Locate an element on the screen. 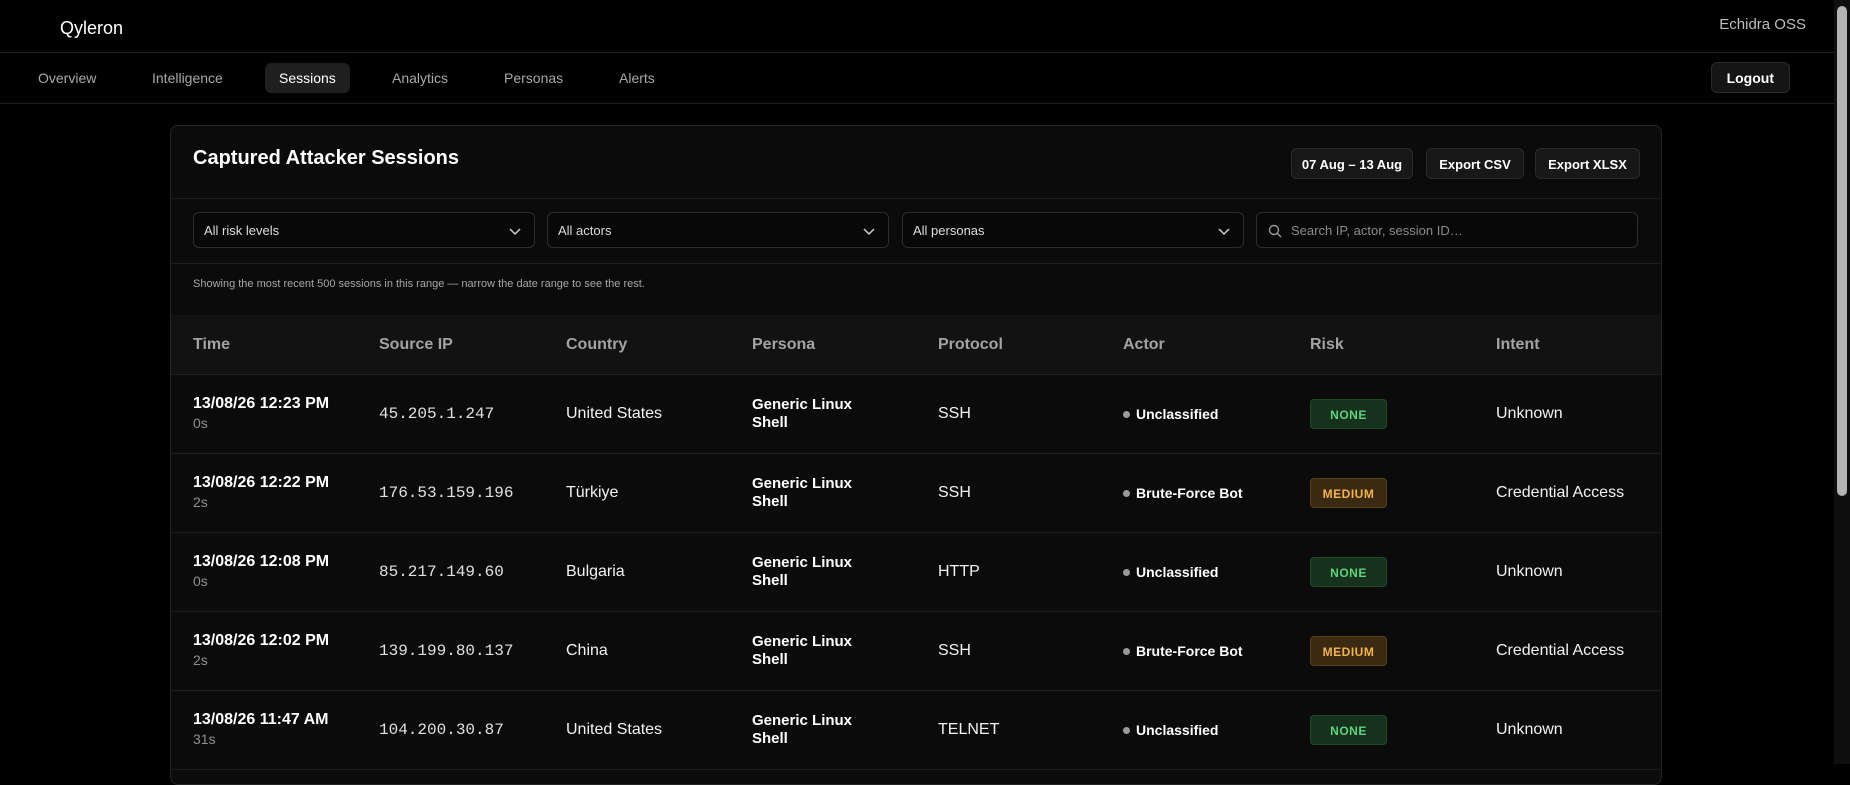 Image resolution: width=1850 pixels, height=785 pixels. export-xlsx-button: Export XLSX is located at coordinates (1587, 163).